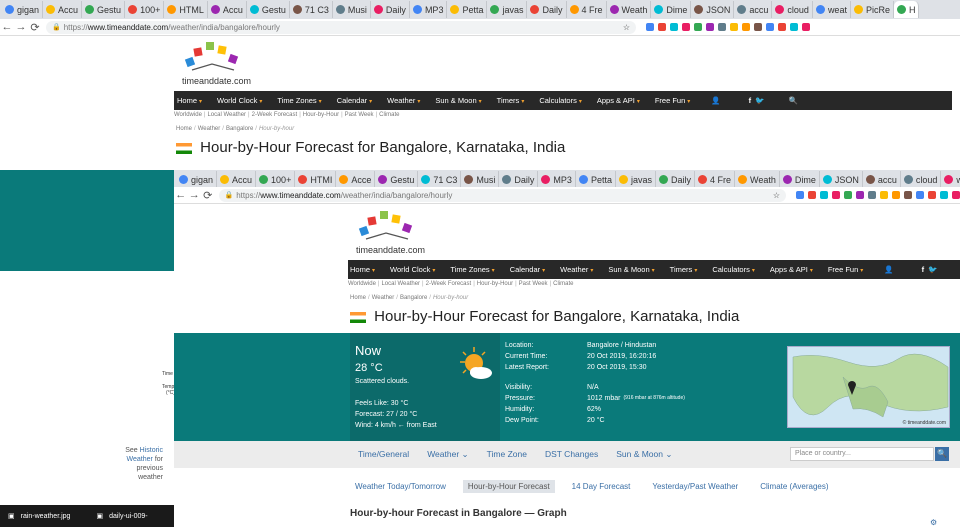 The image size is (960, 527). I want to click on browser-tab: H, so click(906, 9).